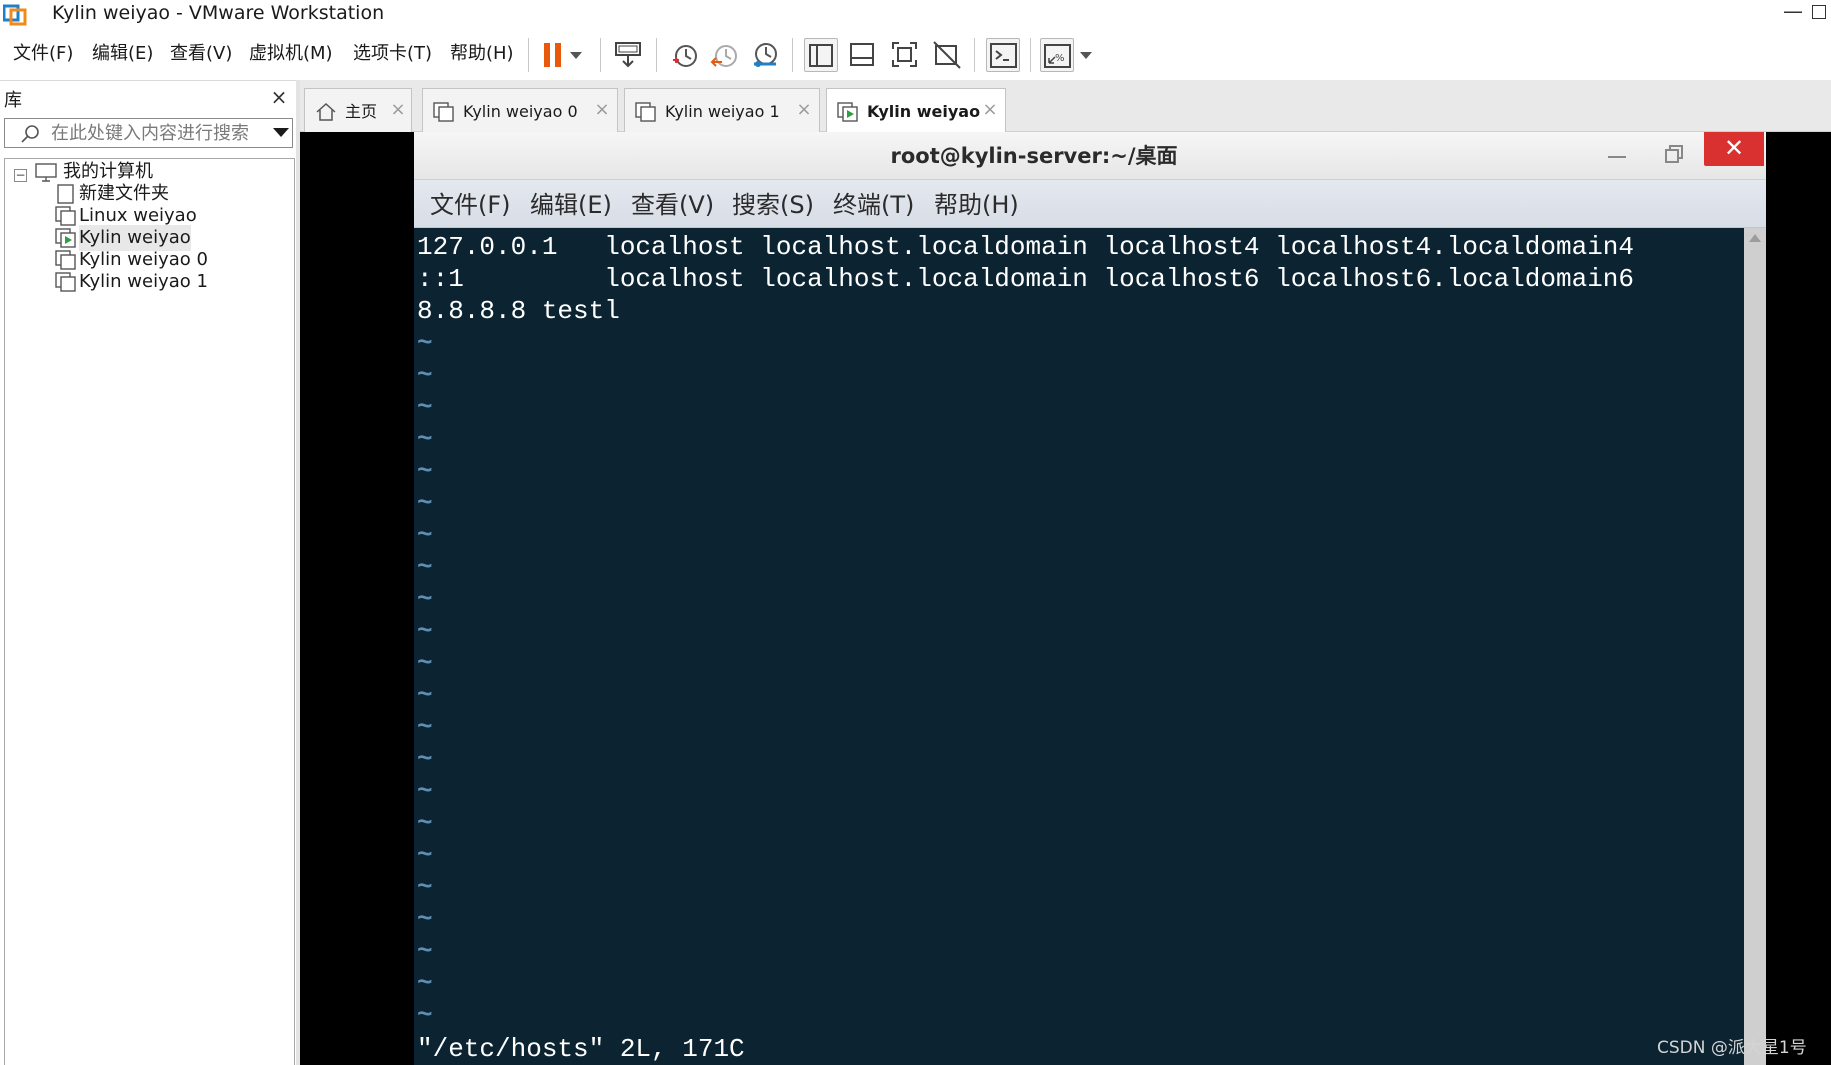 This screenshot has width=1831, height=1065. I want to click on terminal-menu-view: 查看(V), so click(672, 205).